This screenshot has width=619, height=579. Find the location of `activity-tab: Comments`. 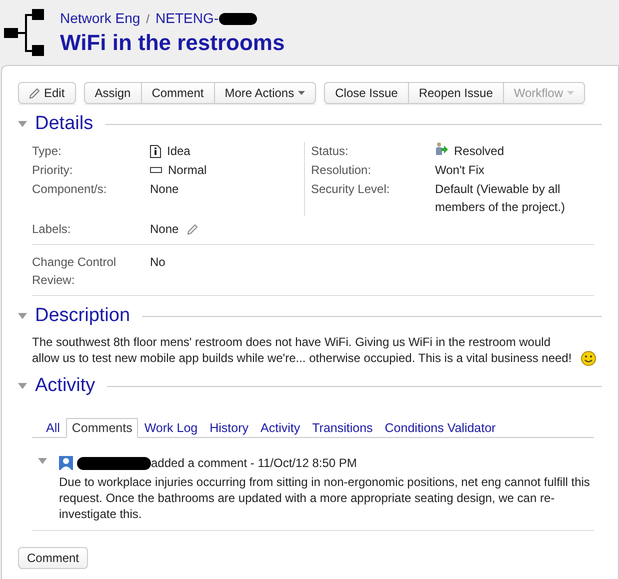

activity-tab: Comments is located at coordinates (102, 428).